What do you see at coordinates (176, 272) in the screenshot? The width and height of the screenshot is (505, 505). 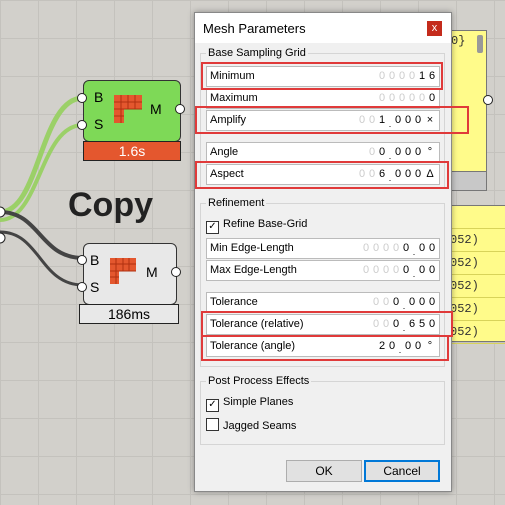 I see `output-grip-m-bottom` at bounding box center [176, 272].